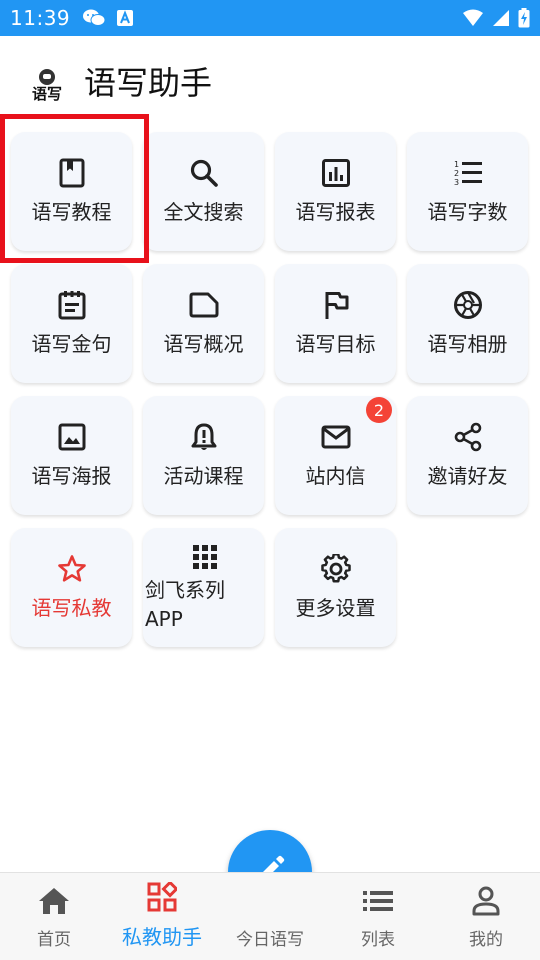  What do you see at coordinates (72, 173) in the screenshot?
I see `book-icon` at bounding box center [72, 173].